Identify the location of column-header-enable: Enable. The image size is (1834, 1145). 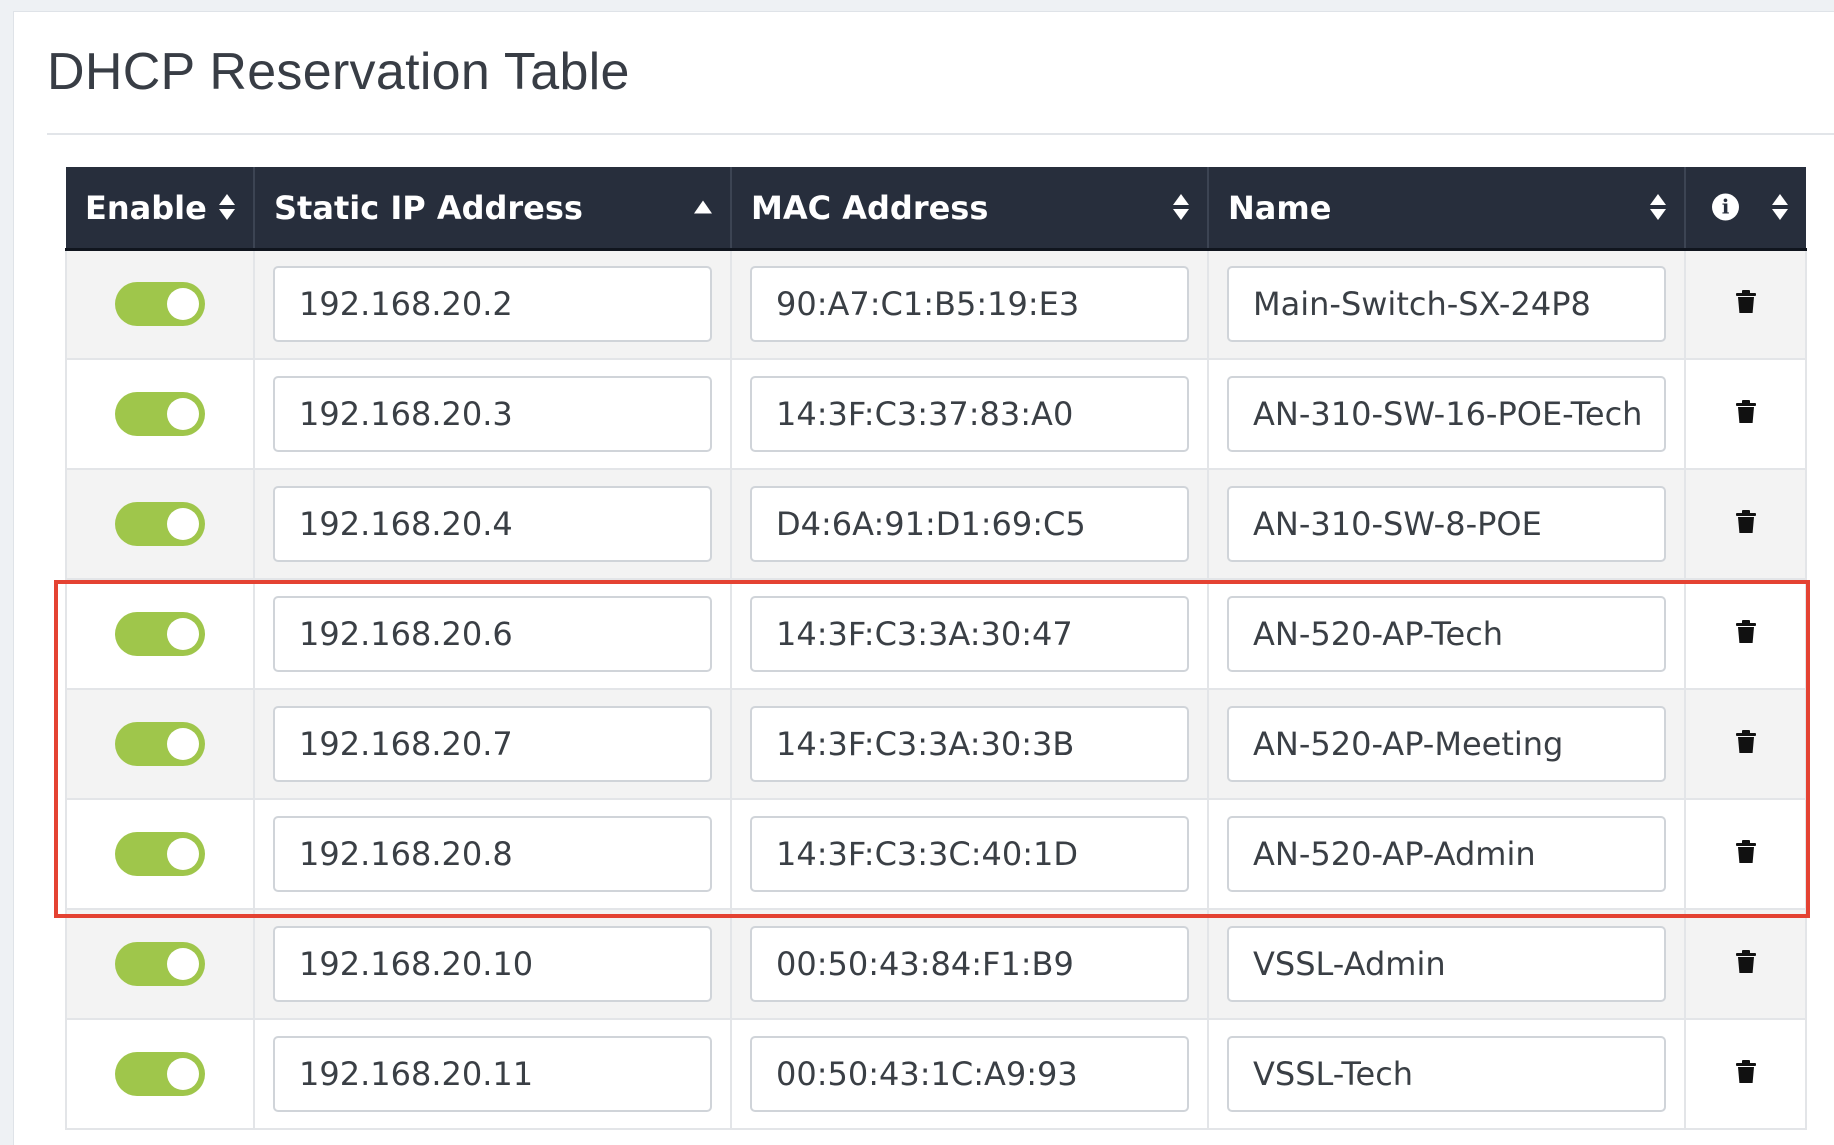
(160, 209).